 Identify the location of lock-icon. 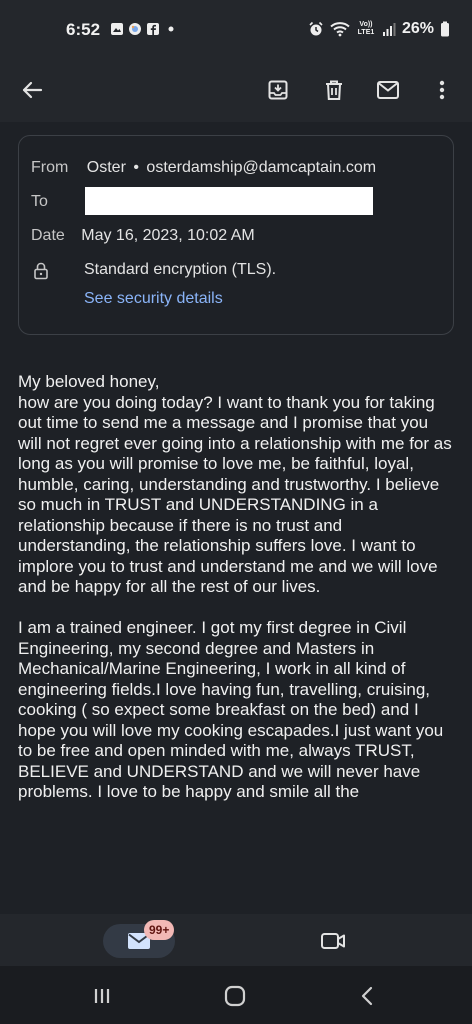
(41, 271).